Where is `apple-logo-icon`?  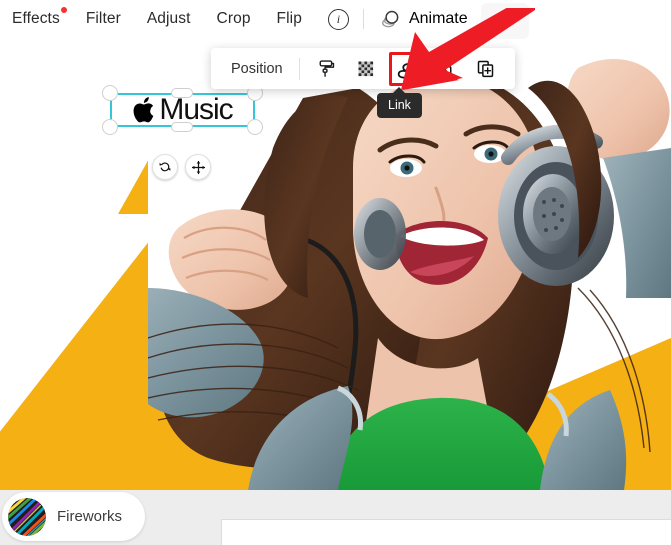
apple-logo-icon is located at coordinates (145, 110).